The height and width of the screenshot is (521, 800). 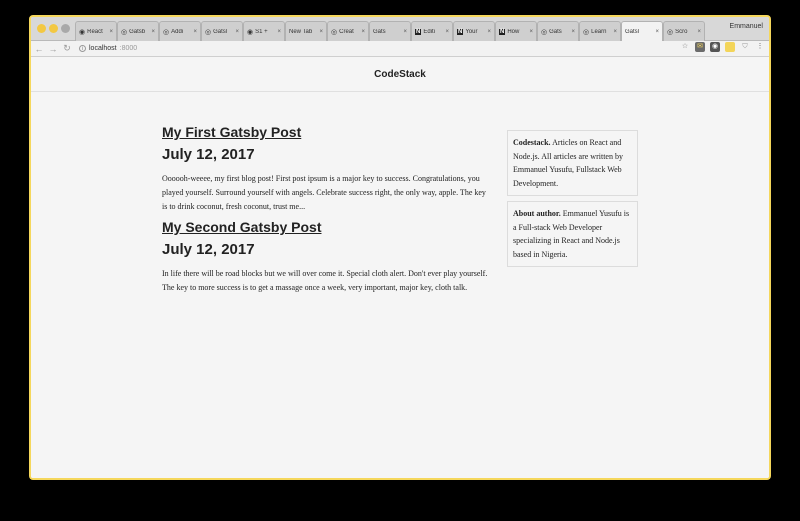 I want to click on browser-tab: ◎ Addi ×, so click(x=180, y=31).